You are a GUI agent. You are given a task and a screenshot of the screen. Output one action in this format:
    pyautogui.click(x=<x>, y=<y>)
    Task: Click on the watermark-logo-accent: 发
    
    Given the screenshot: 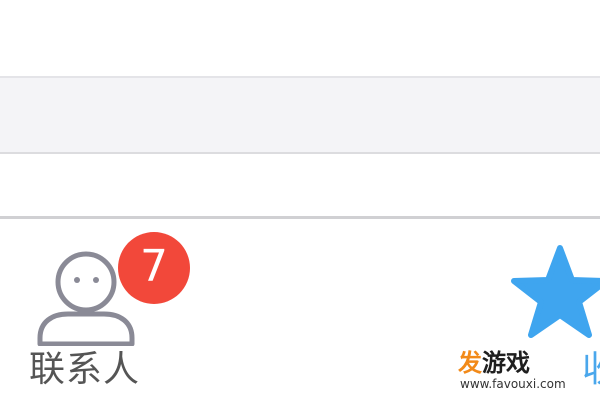 What is the action you would take?
    pyautogui.click(x=470, y=363)
    